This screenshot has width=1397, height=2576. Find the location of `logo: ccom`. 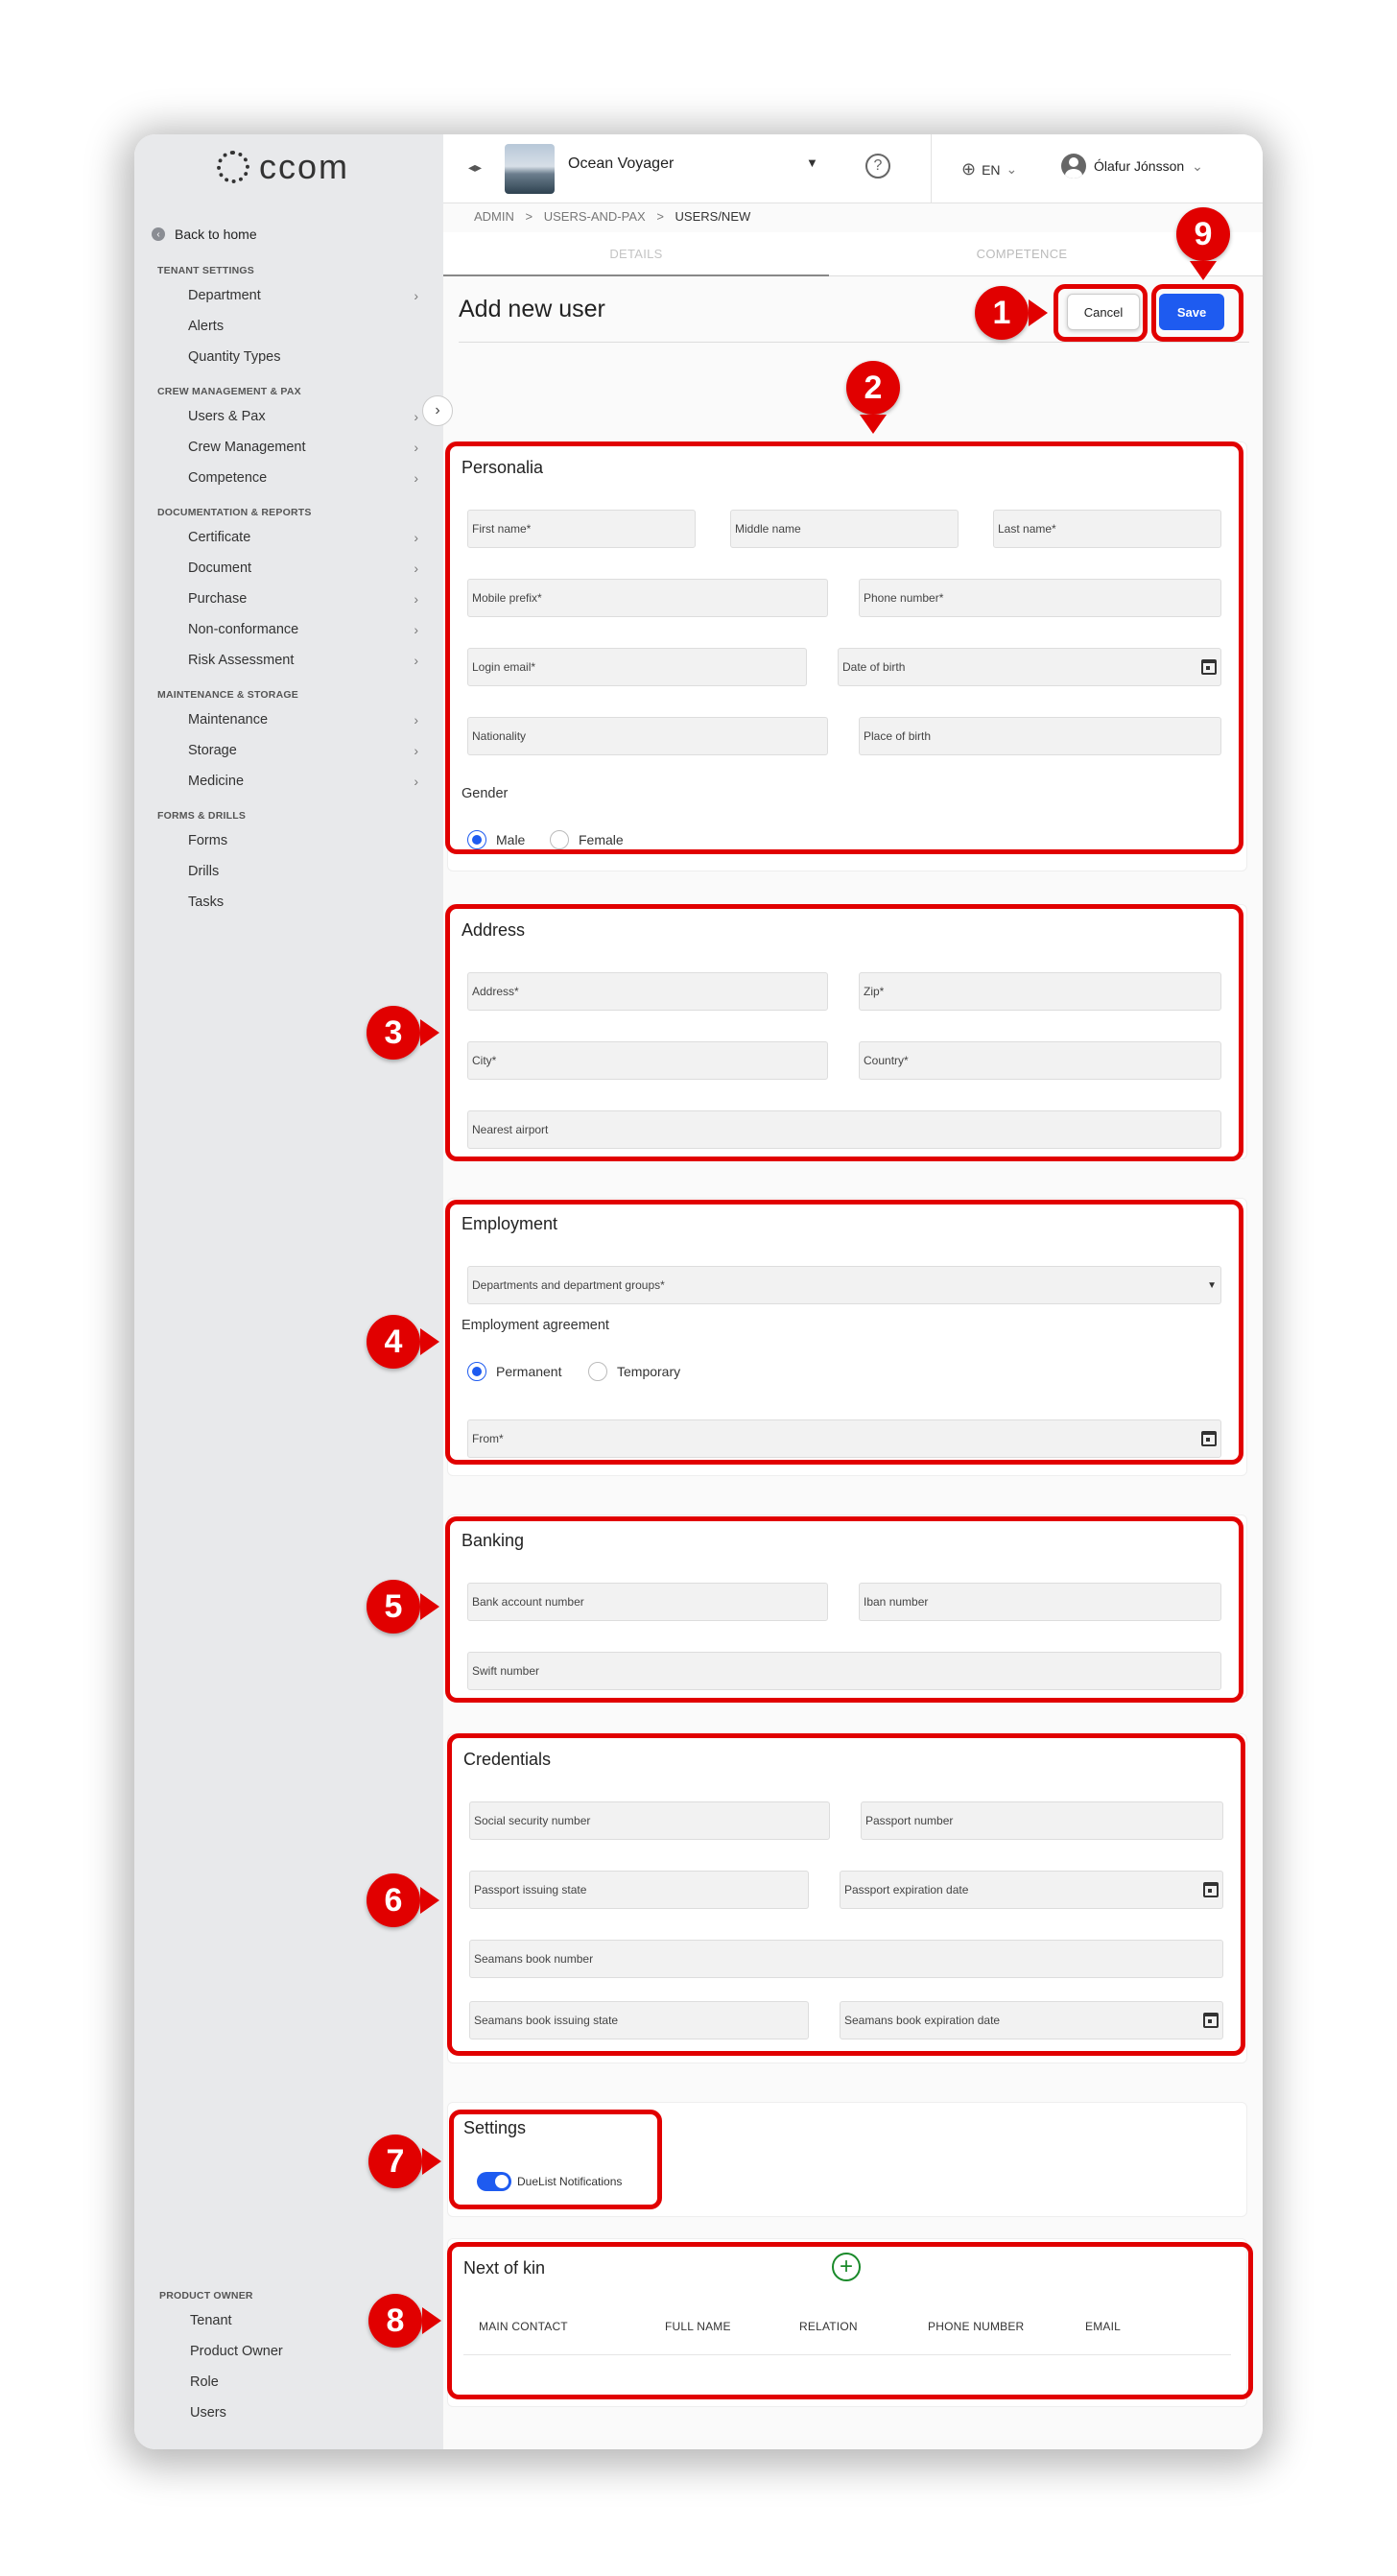

logo: ccom is located at coordinates (283, 167).